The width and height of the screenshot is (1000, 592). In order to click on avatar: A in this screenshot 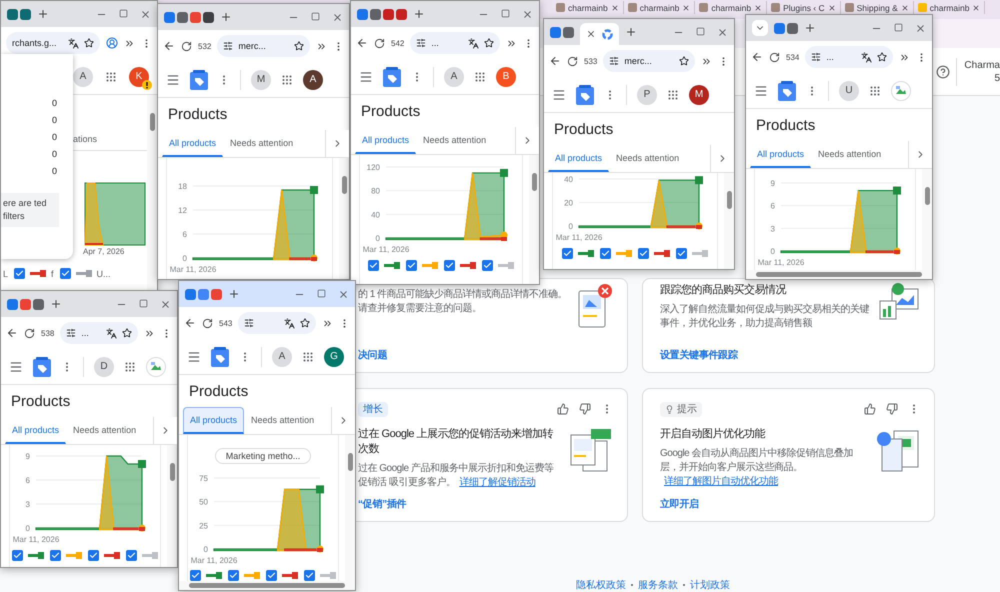, I will do `click(313, 80)`.